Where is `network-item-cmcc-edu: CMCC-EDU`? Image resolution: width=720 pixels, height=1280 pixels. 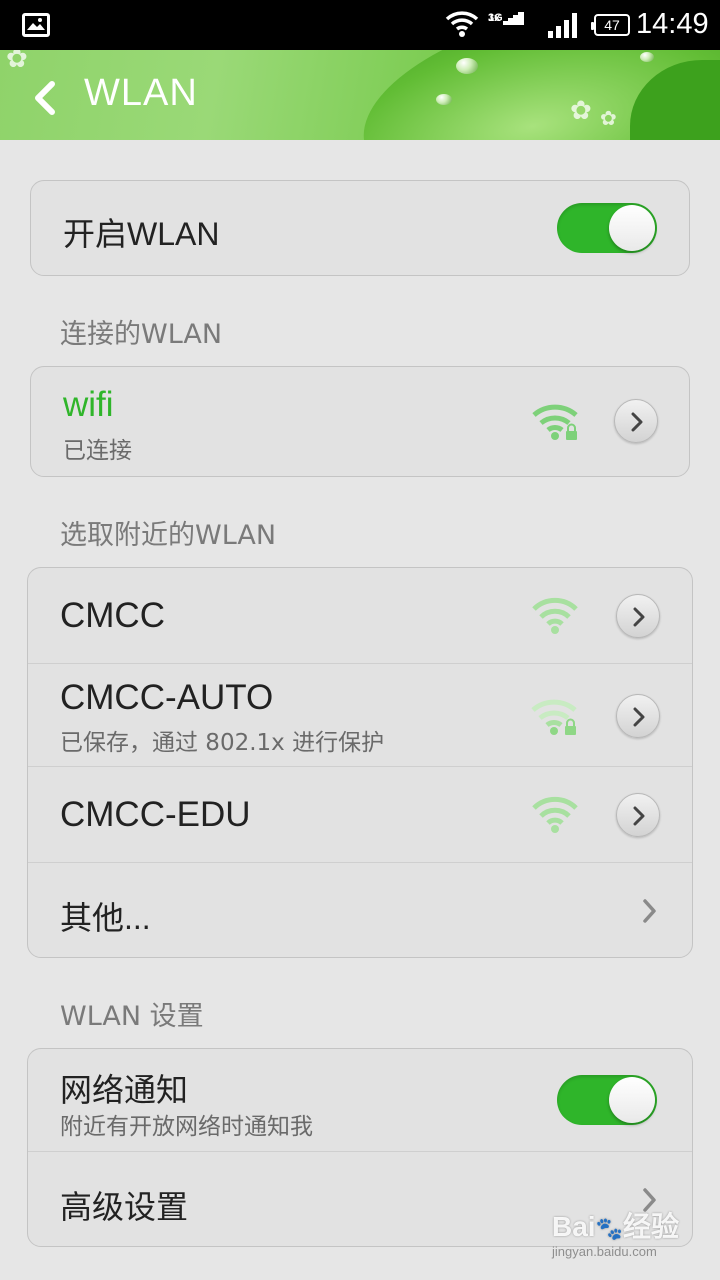
network-item-cmcc-edu: CMCC-EDU is located at coordinates (360, 814).